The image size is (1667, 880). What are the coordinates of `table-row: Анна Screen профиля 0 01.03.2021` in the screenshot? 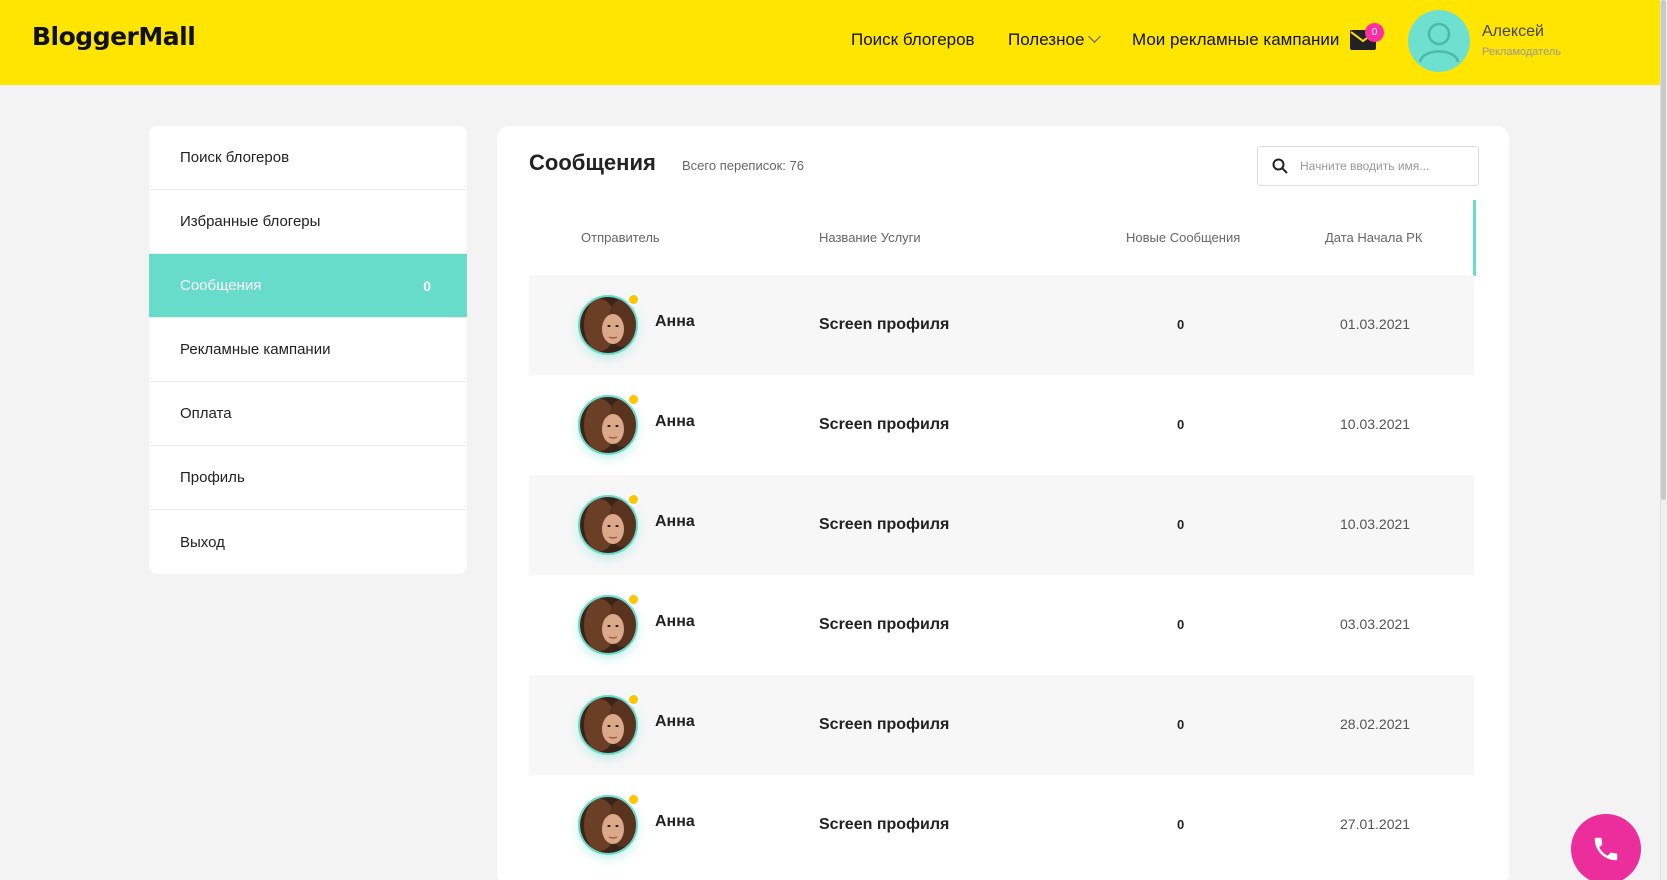 It's located at (1001, 325).